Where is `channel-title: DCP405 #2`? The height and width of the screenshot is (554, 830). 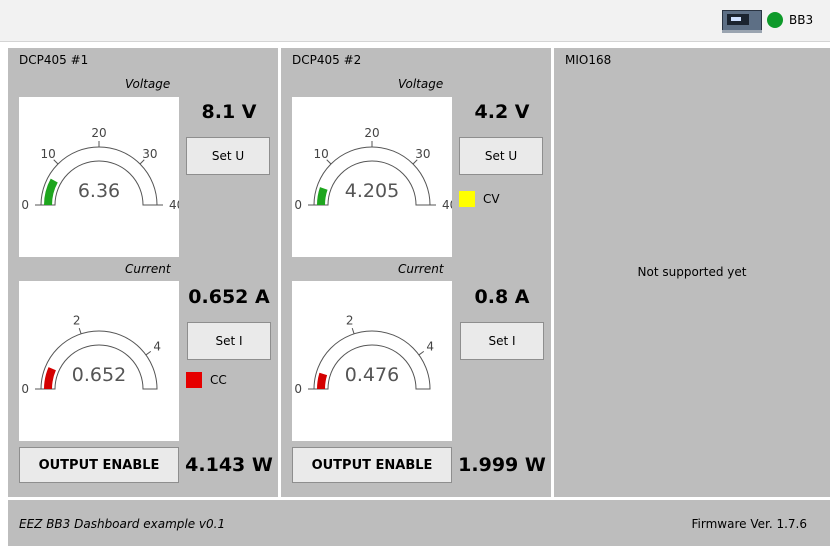
channel-title: DCP405 #2 is located at coordinates (327, 60).